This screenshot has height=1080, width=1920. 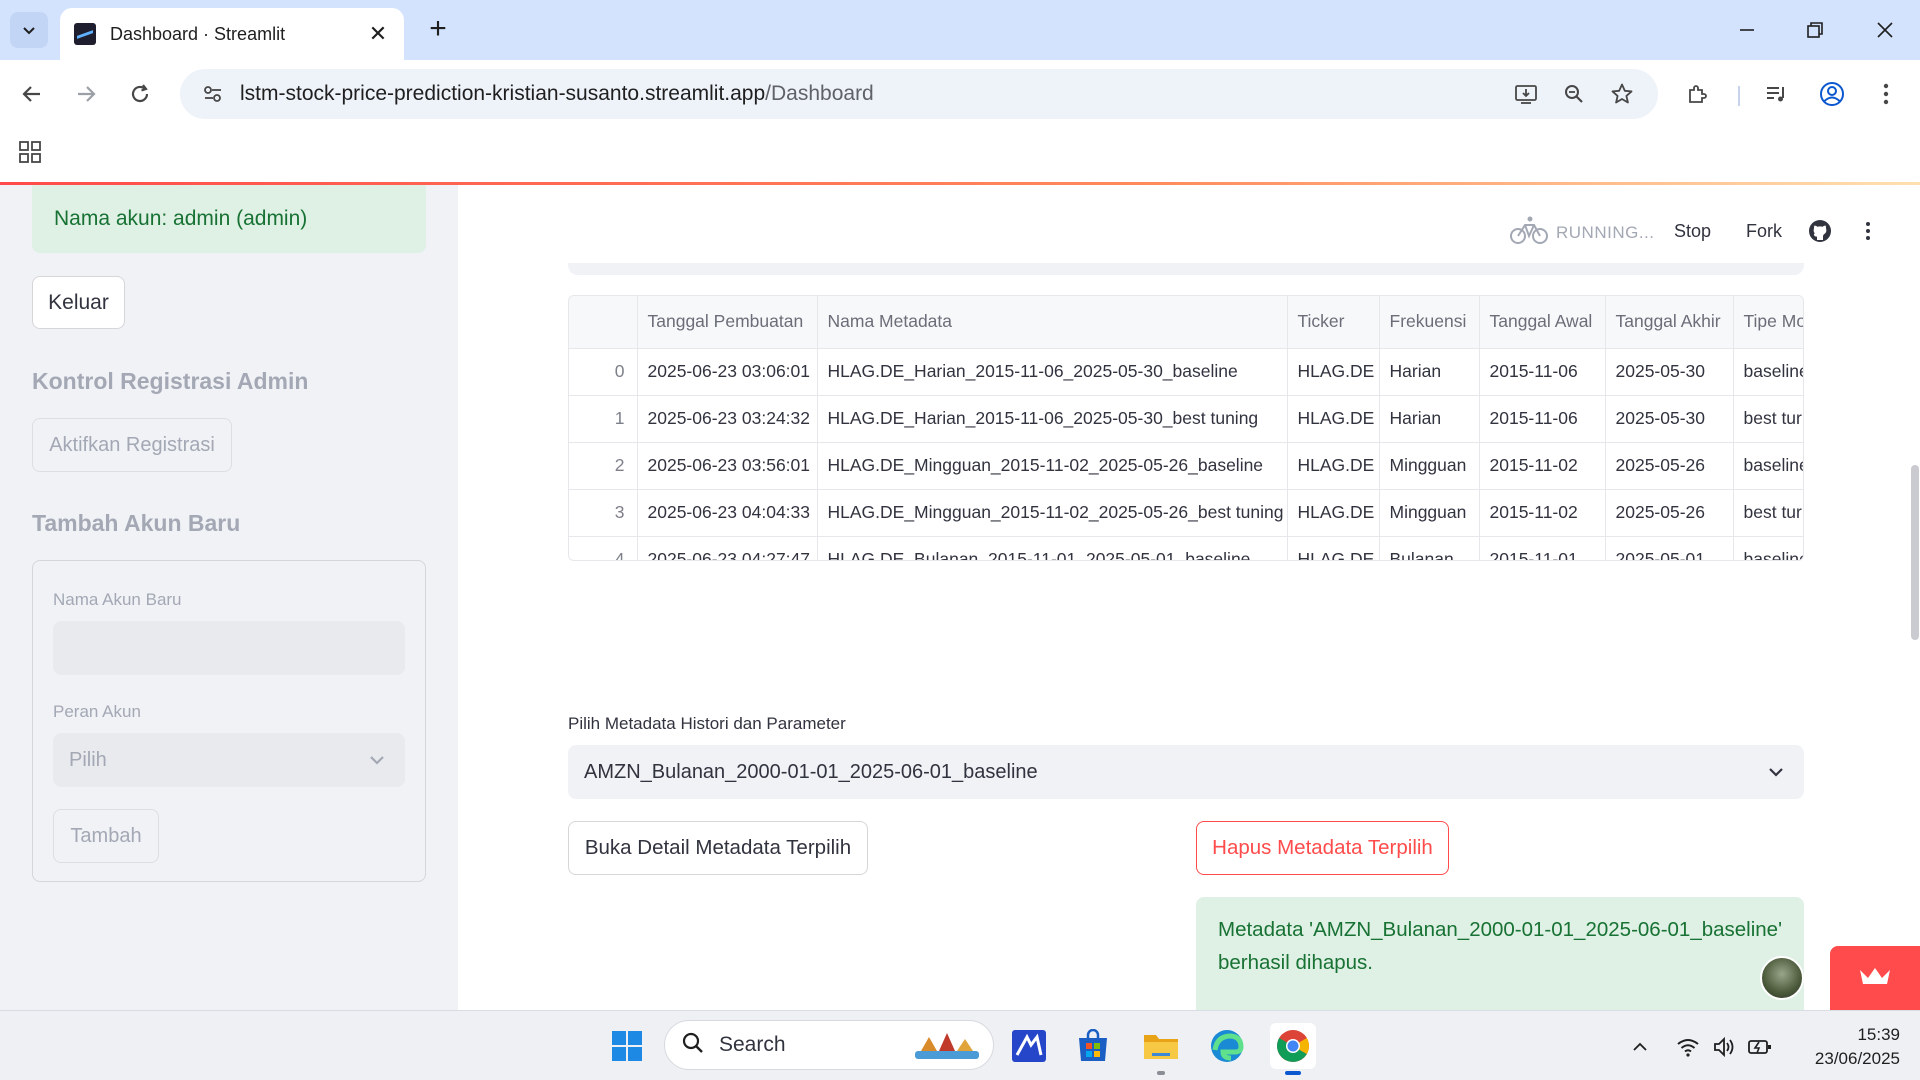 I want to click on github-icon, so click(x=1820, y=231).